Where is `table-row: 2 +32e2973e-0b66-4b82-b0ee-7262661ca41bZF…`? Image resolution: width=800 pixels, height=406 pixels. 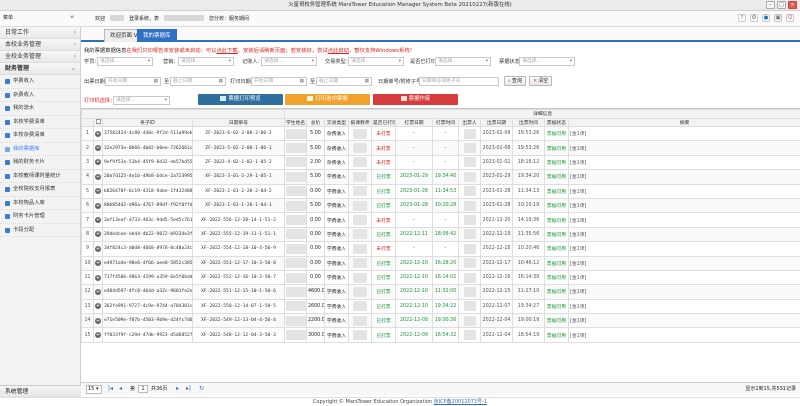
table-row: 2 +32e2973e-0b66-4b82-b0ee-7262661ca41bZF… is located at coordinates (440, 148).